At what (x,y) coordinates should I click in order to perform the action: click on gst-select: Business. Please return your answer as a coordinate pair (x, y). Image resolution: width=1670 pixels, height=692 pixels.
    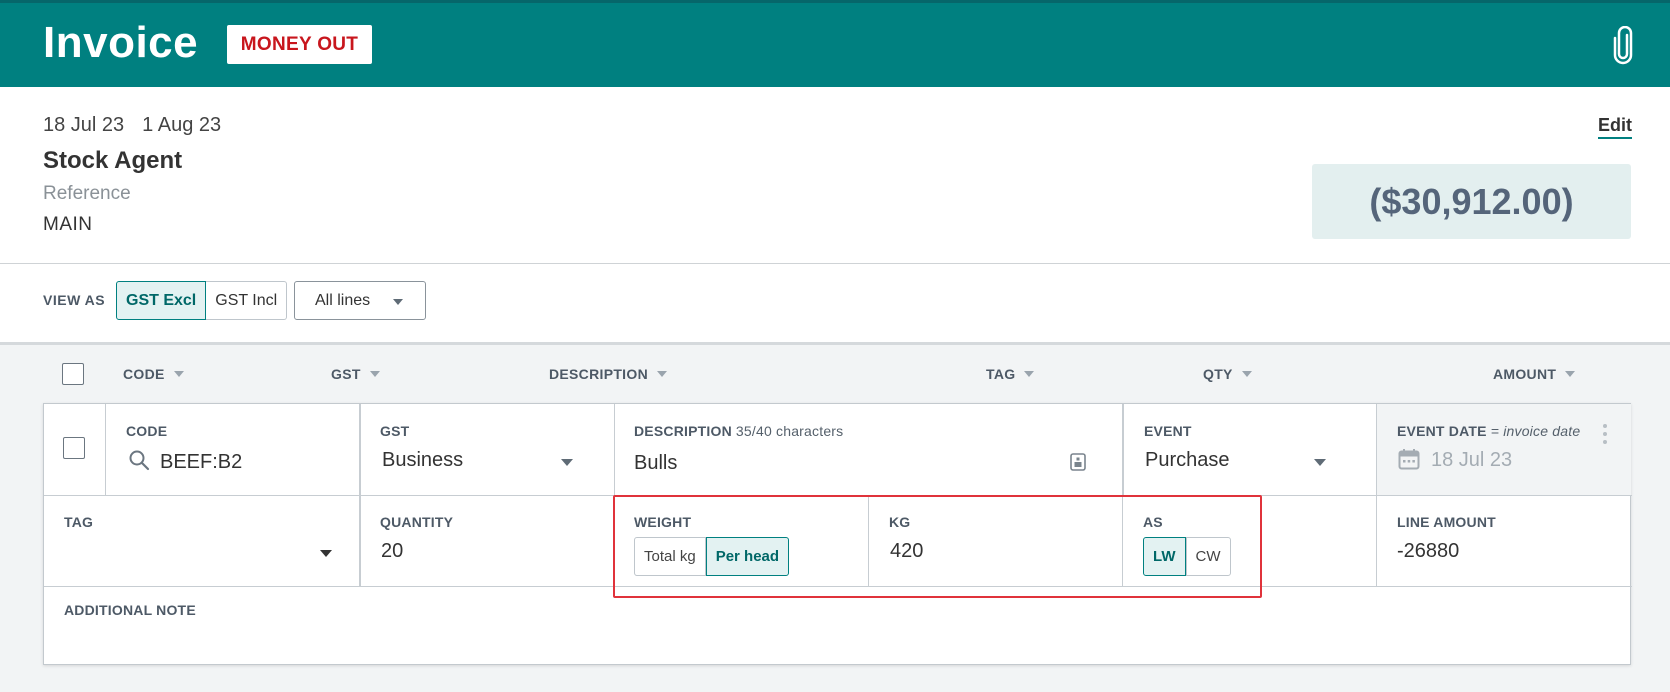
    Looking at the image, I should click on (482, 460).